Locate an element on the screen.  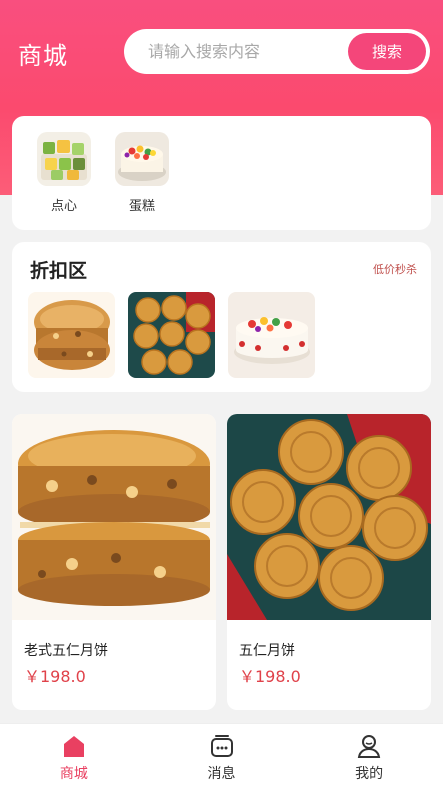
category-item-dim-sum: 点心 is located at coordinates (64, 173).